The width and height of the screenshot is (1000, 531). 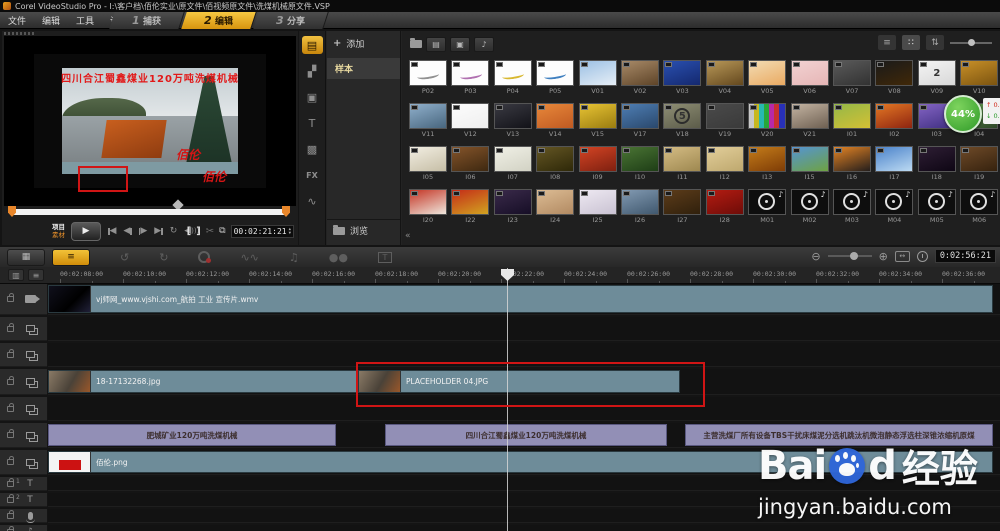 I want to click on library-item-M04: ♪ M04, so click(x=894, y=206).